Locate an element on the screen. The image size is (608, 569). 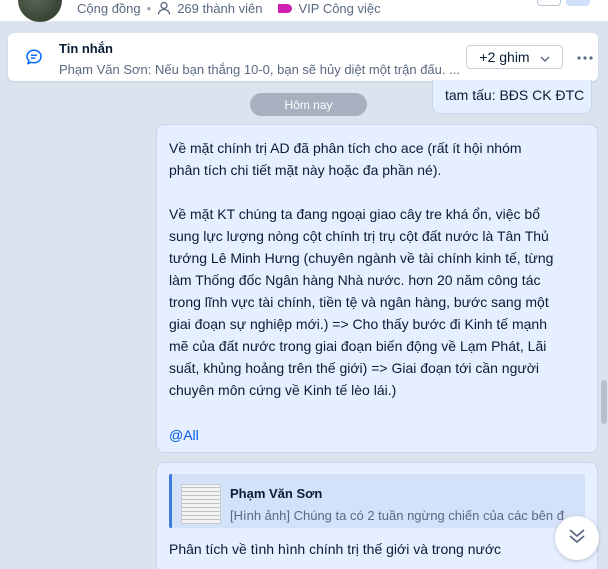
tag-badge: VIP Công việc is located at coordinates (329, 8).